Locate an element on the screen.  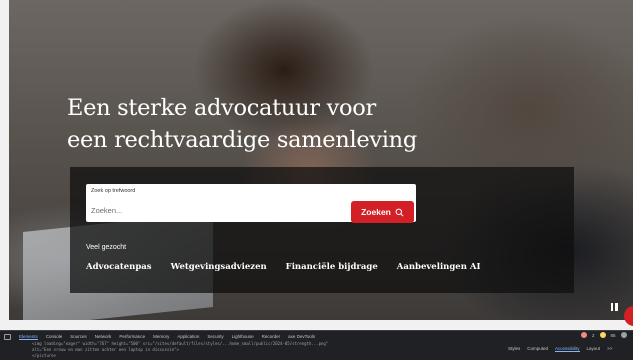
search-button: Zoeken is located at coordinates (382, 212).